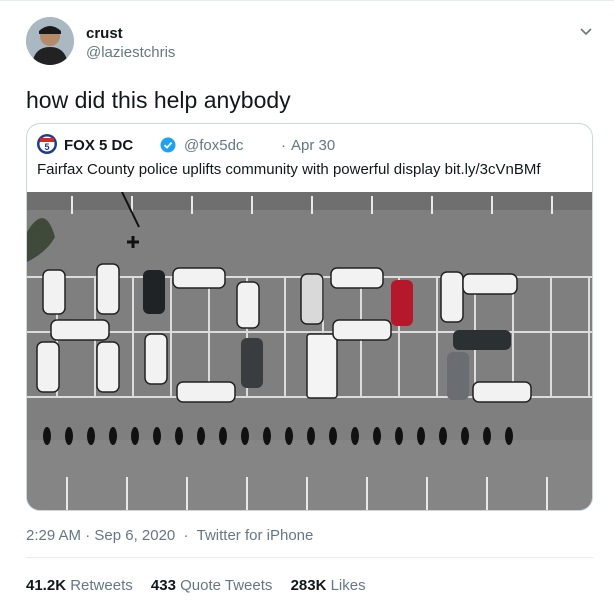 The image size is (614, 609). Describe the element at coordinates (586, 31) in the screenshot. I see `chevron-down-icon` at that location.